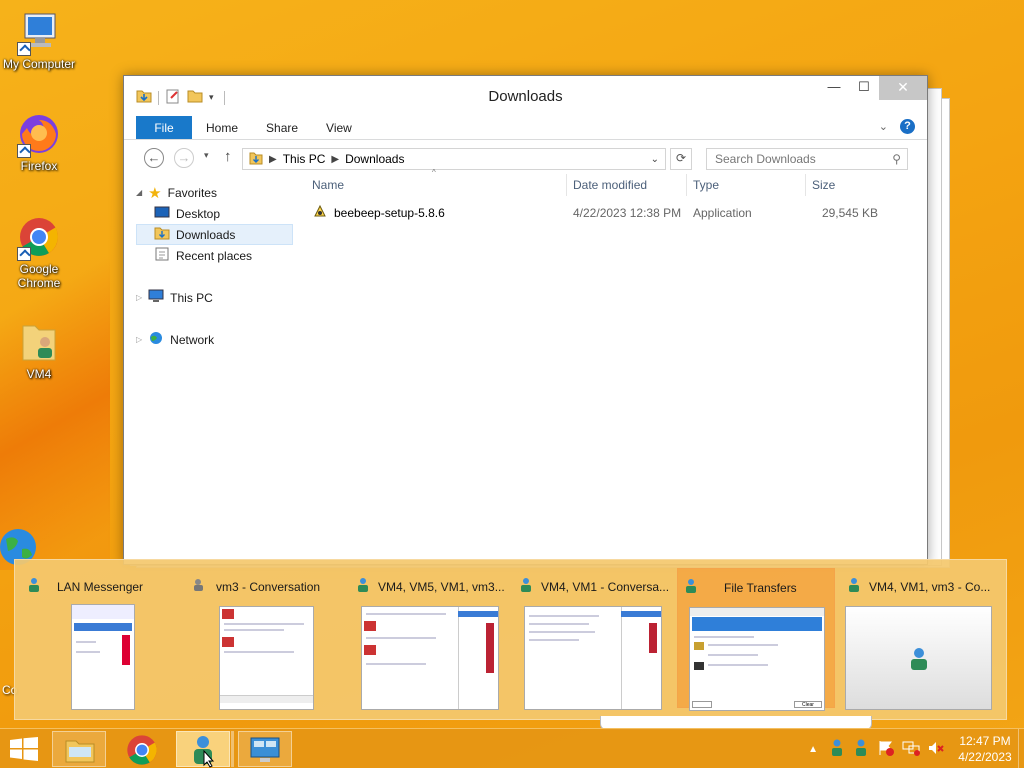  Describe the element at coordinates (757, 659) in the screenshot. I see `thumbnail-preview: Clear` at that location.